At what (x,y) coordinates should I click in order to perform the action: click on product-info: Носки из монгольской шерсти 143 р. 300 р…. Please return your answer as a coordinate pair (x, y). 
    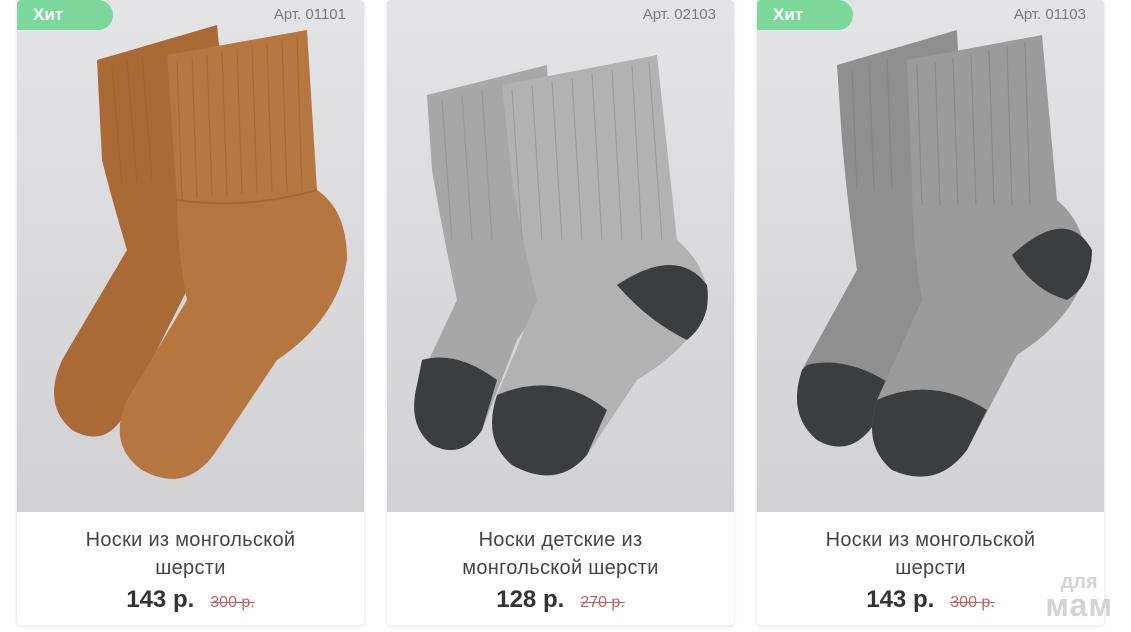
    Looking at the image, I should click on (190, 563).